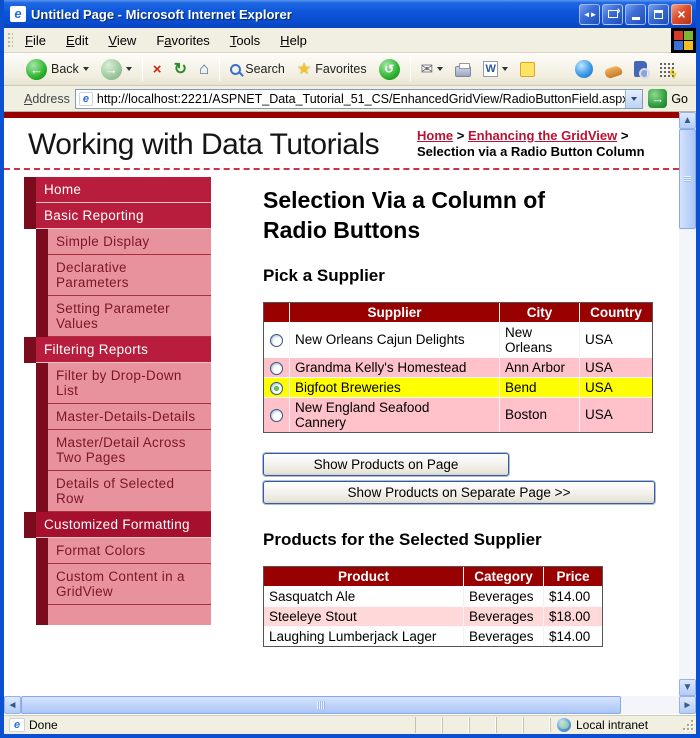 The image size is (700, 738). Describe the element at coordinates (157, 69) in the screenshot. I see `stop-button: ×` at that location.